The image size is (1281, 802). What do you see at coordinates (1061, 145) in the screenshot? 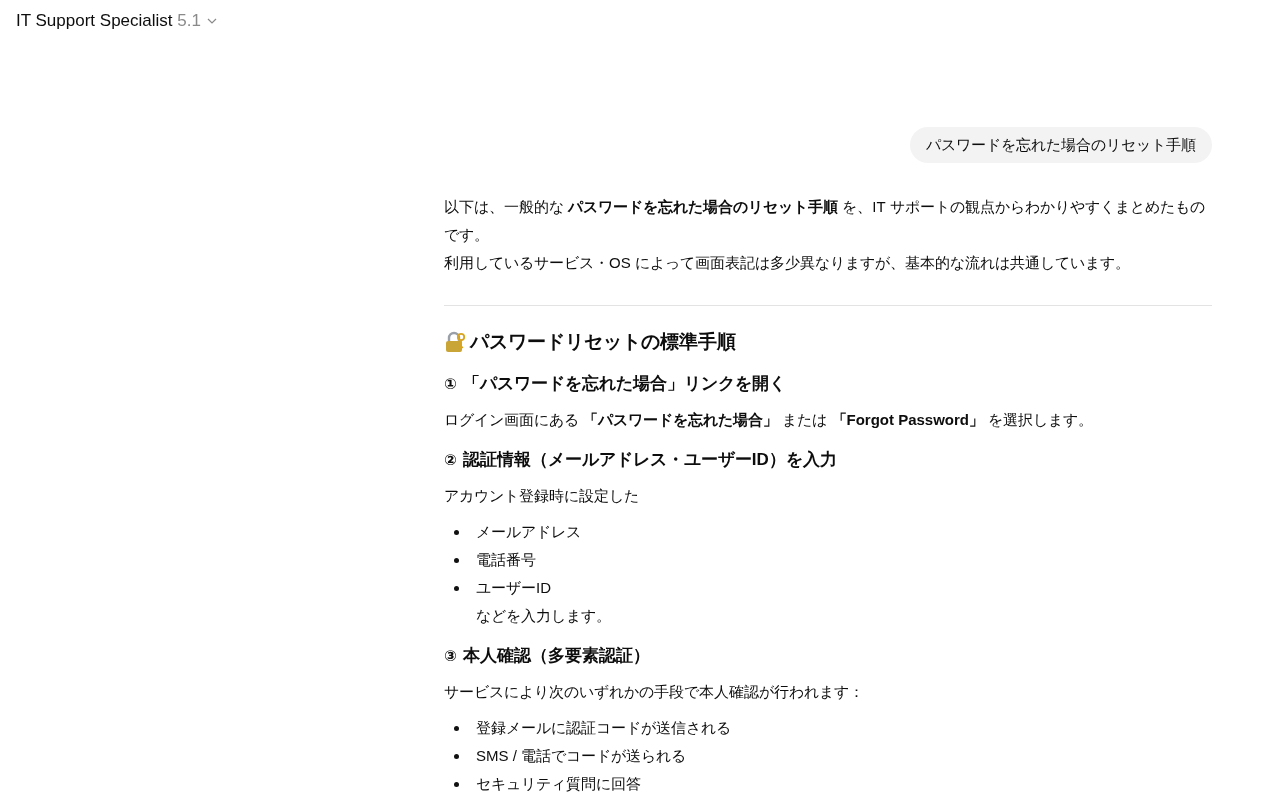
I see `user-message: パスワードを忘れた場合のリセット手順` at bounding box center [1061, 145].